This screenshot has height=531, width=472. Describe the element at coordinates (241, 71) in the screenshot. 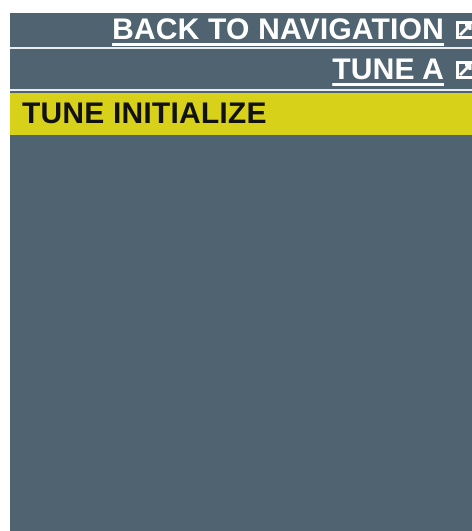

I see `tune-a-item: TUNE A` at that location.